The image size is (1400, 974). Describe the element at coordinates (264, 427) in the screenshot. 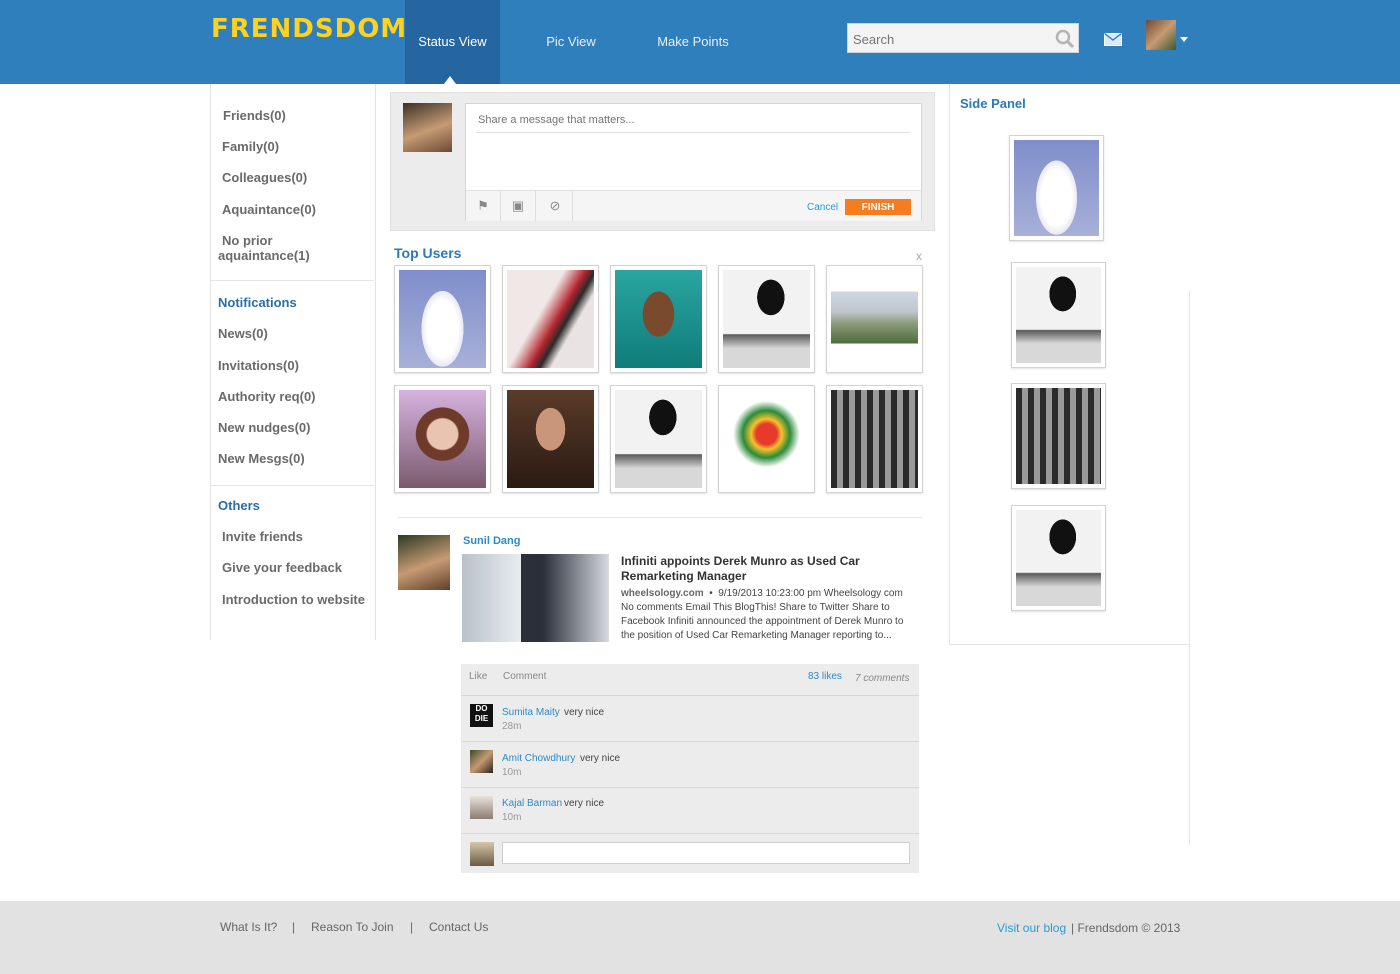

I see `sidebar-item-new-nudges: New nudges(0)` at that location.